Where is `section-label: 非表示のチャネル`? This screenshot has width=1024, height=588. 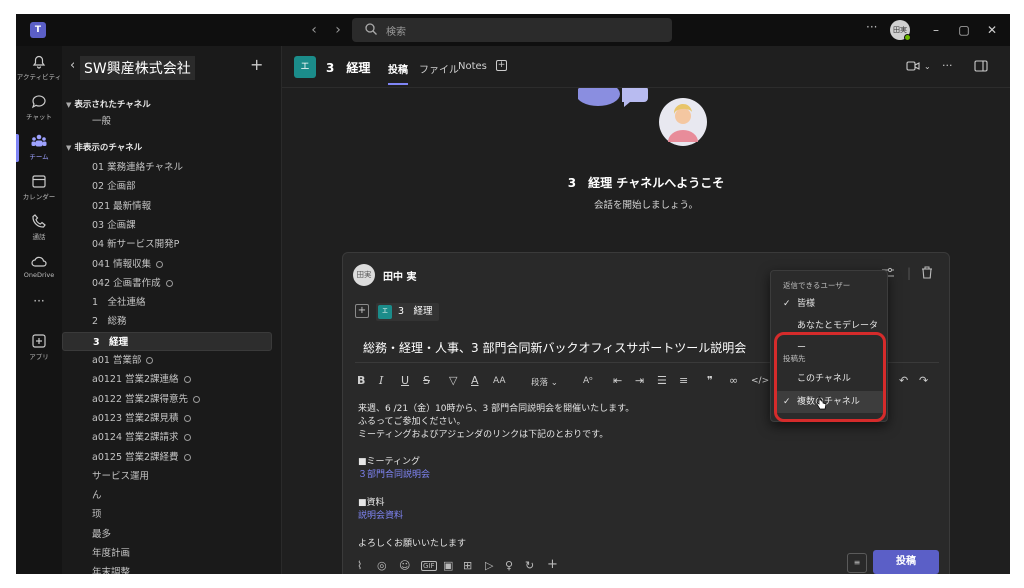
section-label: 非表示のチャネル is located at coordinates (108, 148).